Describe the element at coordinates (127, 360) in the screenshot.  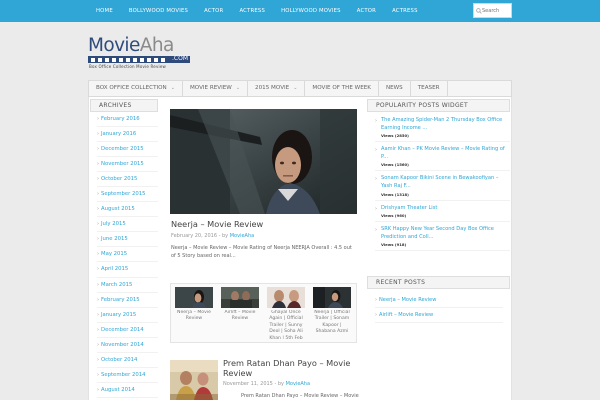
I see `archive-link: › October 2014` at that location.